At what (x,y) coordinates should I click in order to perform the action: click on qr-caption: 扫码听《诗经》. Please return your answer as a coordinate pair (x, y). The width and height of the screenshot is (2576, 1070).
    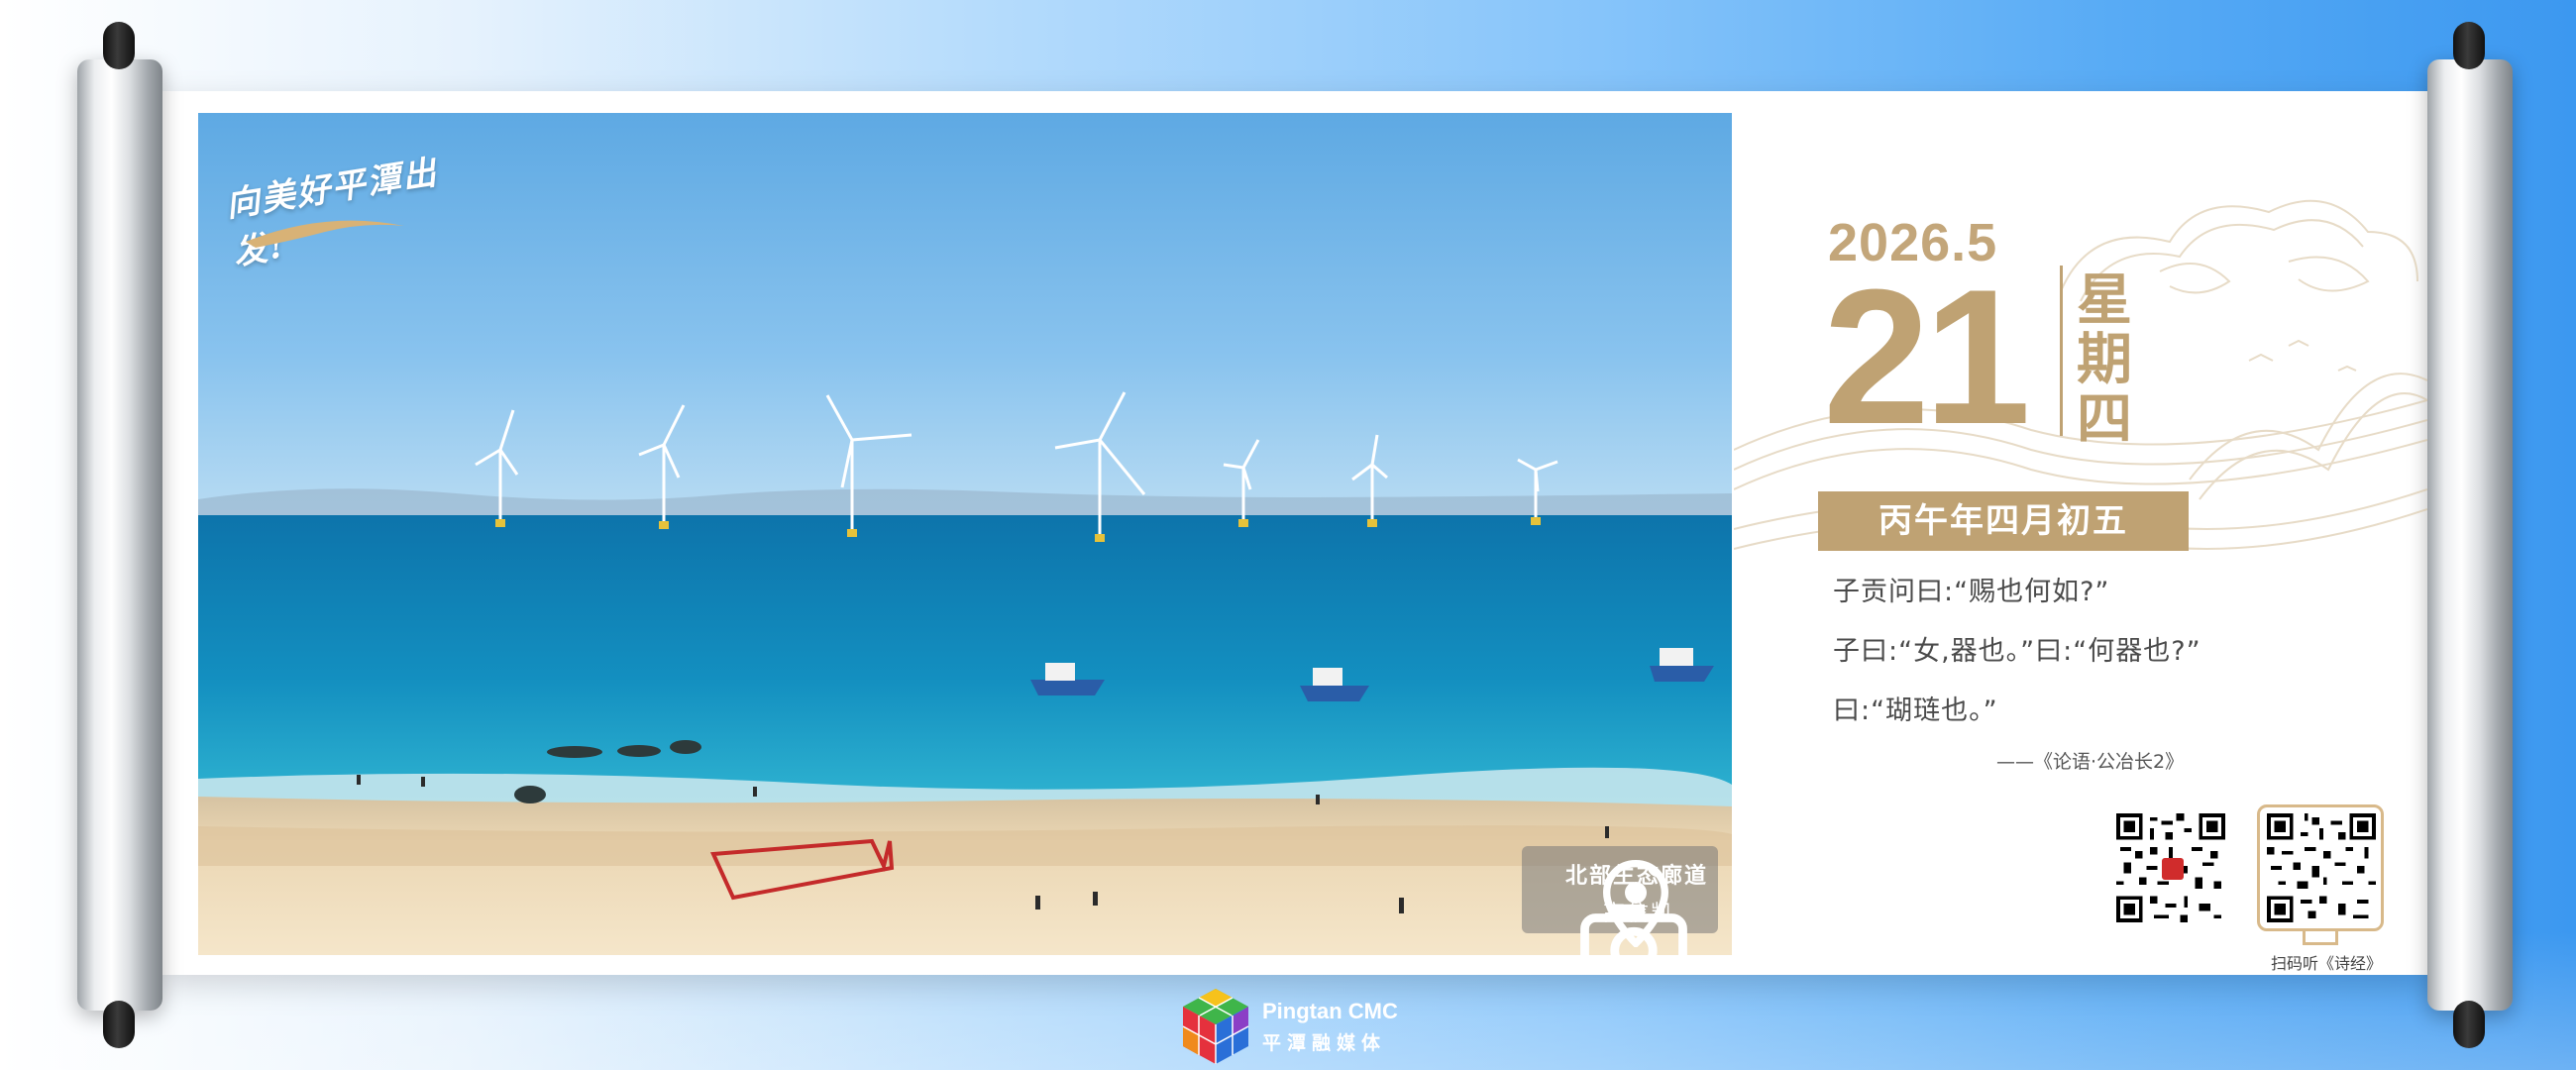
    Looking at the image, I should click on (2327, 963).